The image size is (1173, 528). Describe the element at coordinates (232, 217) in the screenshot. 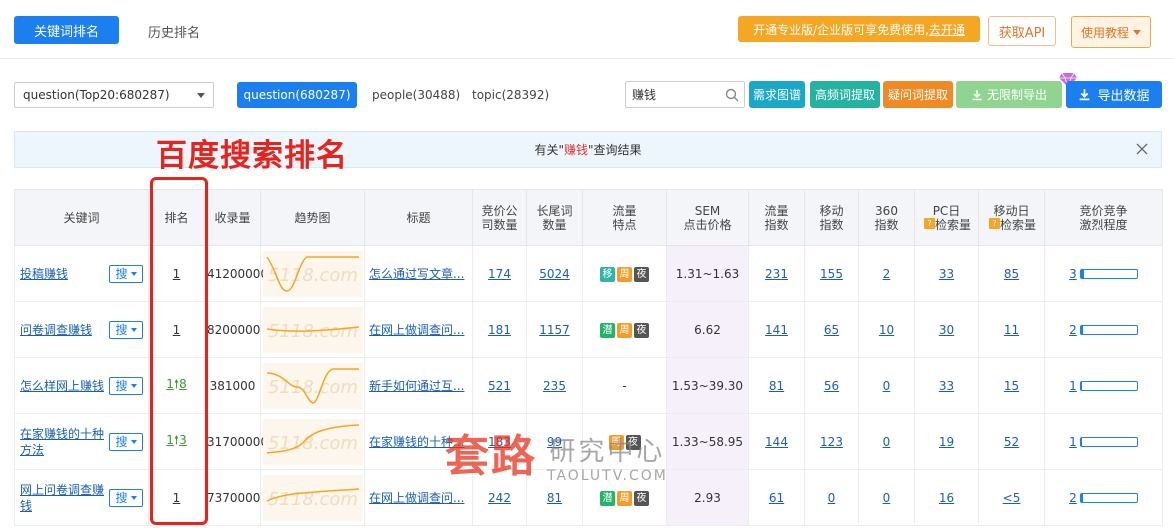

I see `column-header-label: 收录量` at that location.